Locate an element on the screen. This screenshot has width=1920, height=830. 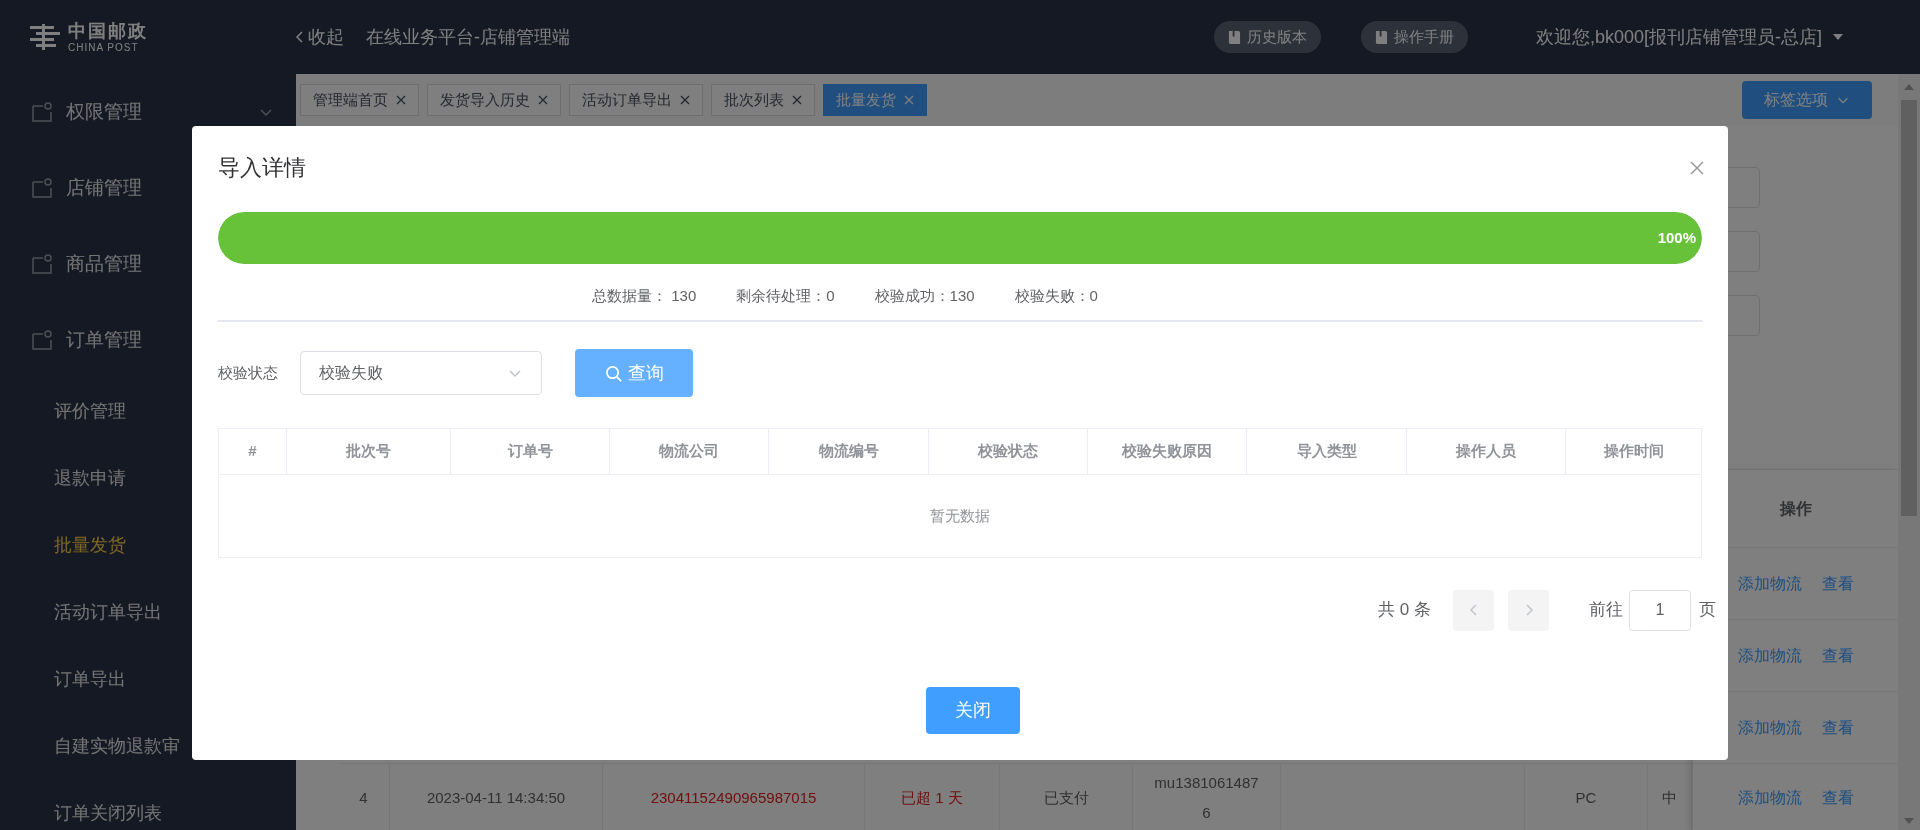
scrollbar is located at coordinates (1909, 452).